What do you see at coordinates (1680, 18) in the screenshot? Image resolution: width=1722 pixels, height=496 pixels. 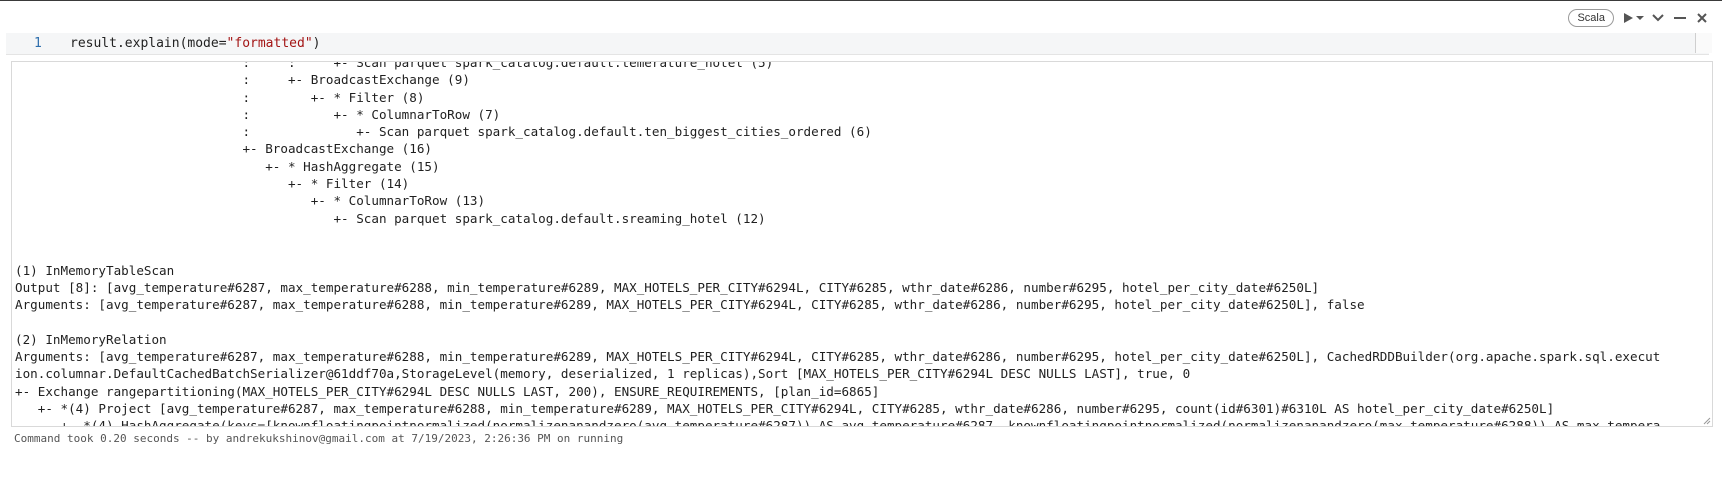 I see `minimize-icon` at bounding box center [1680, 18].